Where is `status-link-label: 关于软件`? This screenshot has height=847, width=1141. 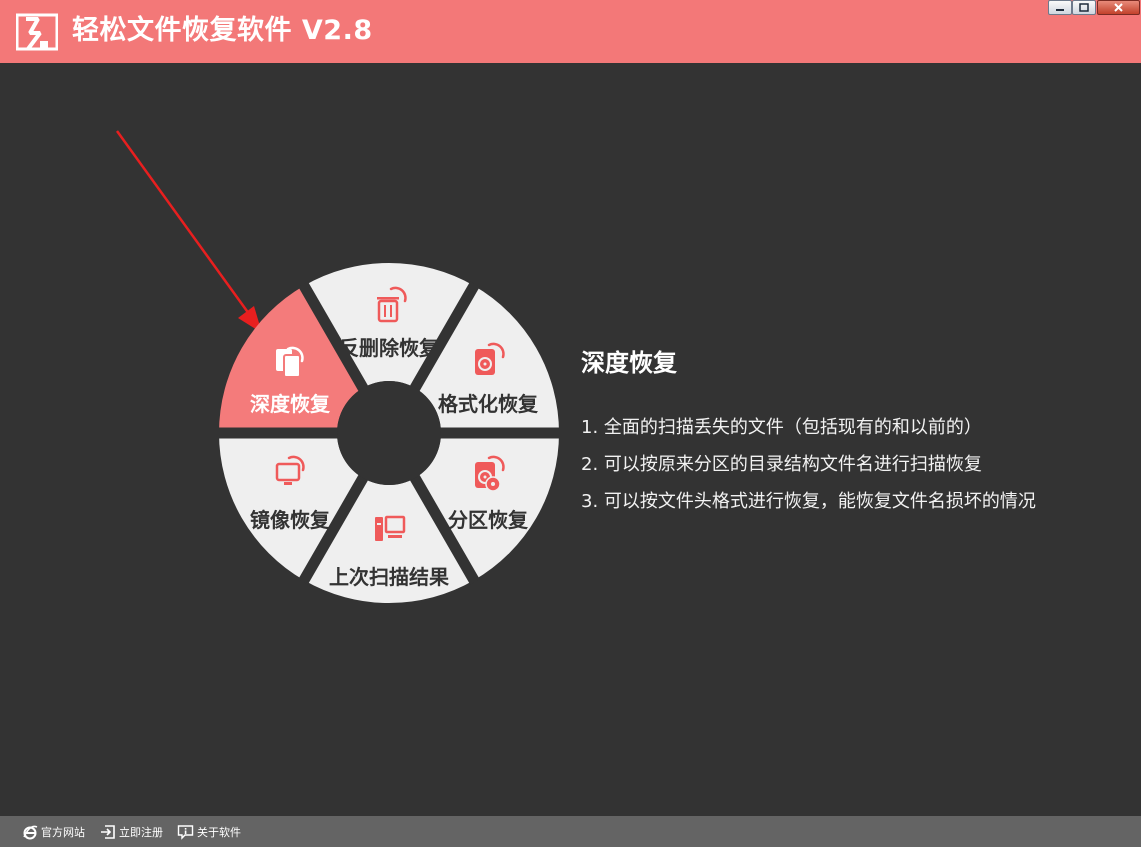
status-link-label: 关于软件 is located at coordinates (219, 832).